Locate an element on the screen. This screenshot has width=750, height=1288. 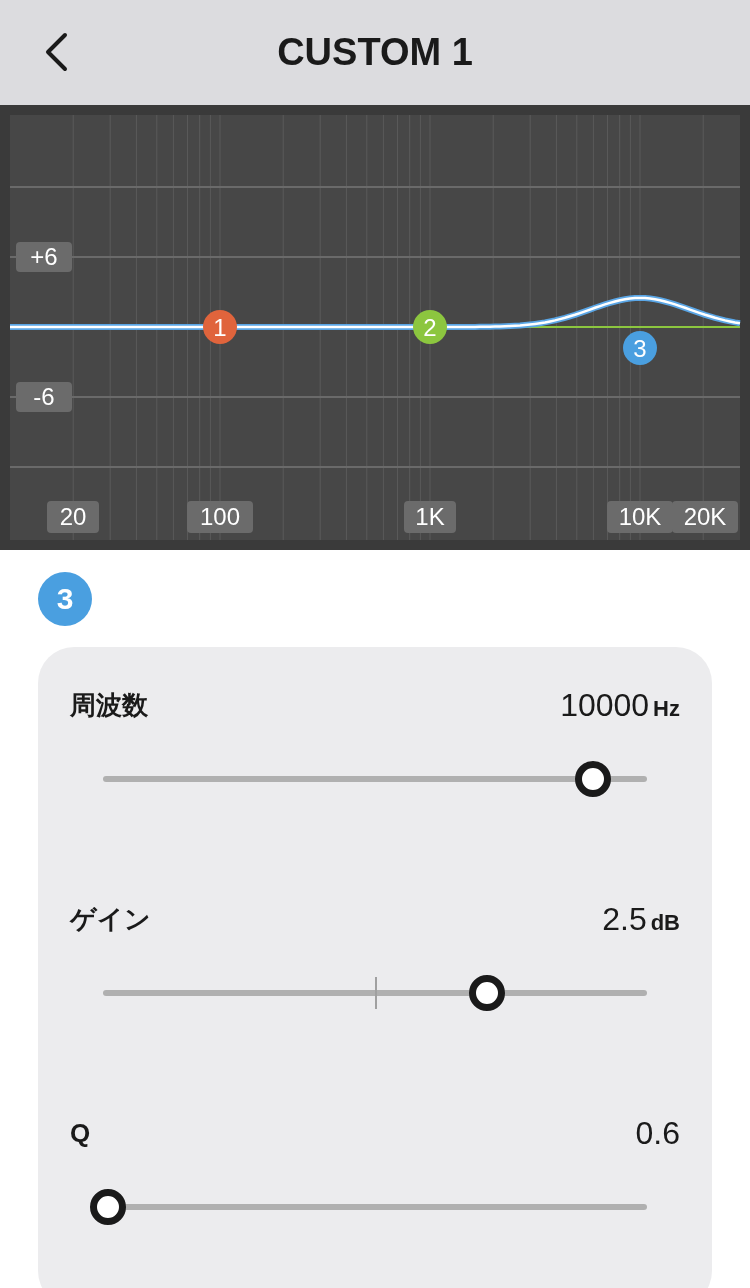
frequency-axis-label: 1K is located at coordinates (430, 517).